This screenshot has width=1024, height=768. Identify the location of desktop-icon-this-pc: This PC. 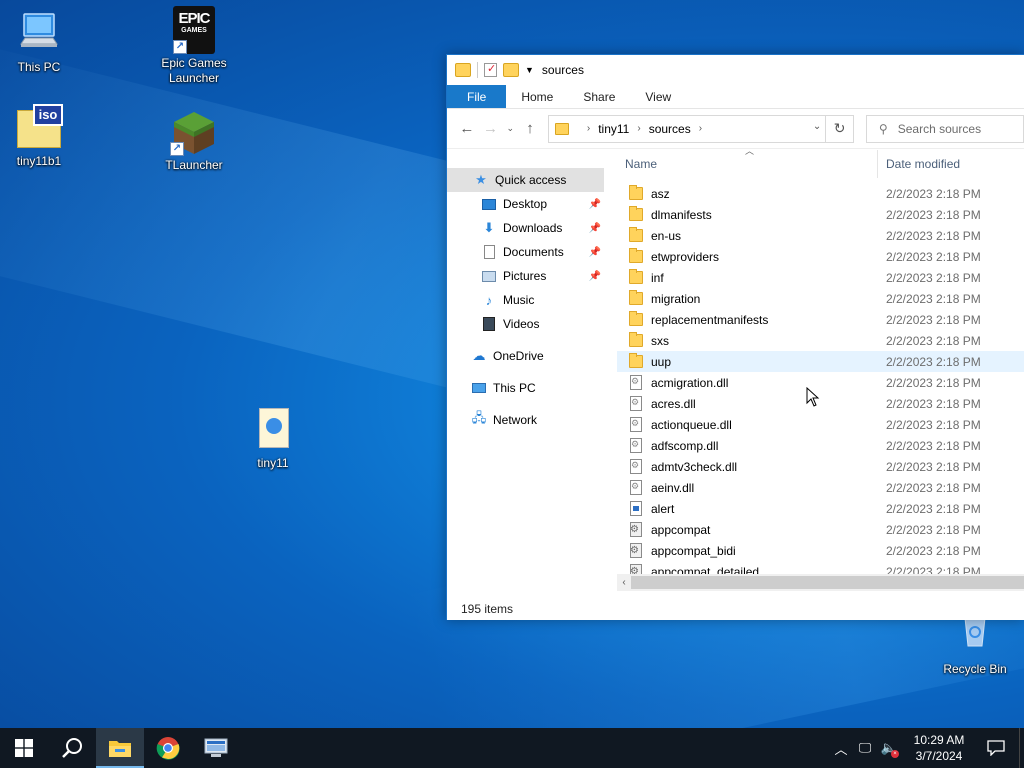
(39, 42).